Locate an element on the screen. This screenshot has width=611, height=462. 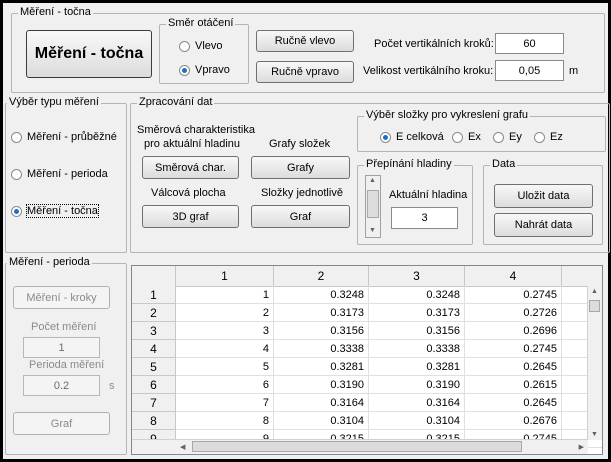
table-cell: 6 is located at coordinates (225, 385).